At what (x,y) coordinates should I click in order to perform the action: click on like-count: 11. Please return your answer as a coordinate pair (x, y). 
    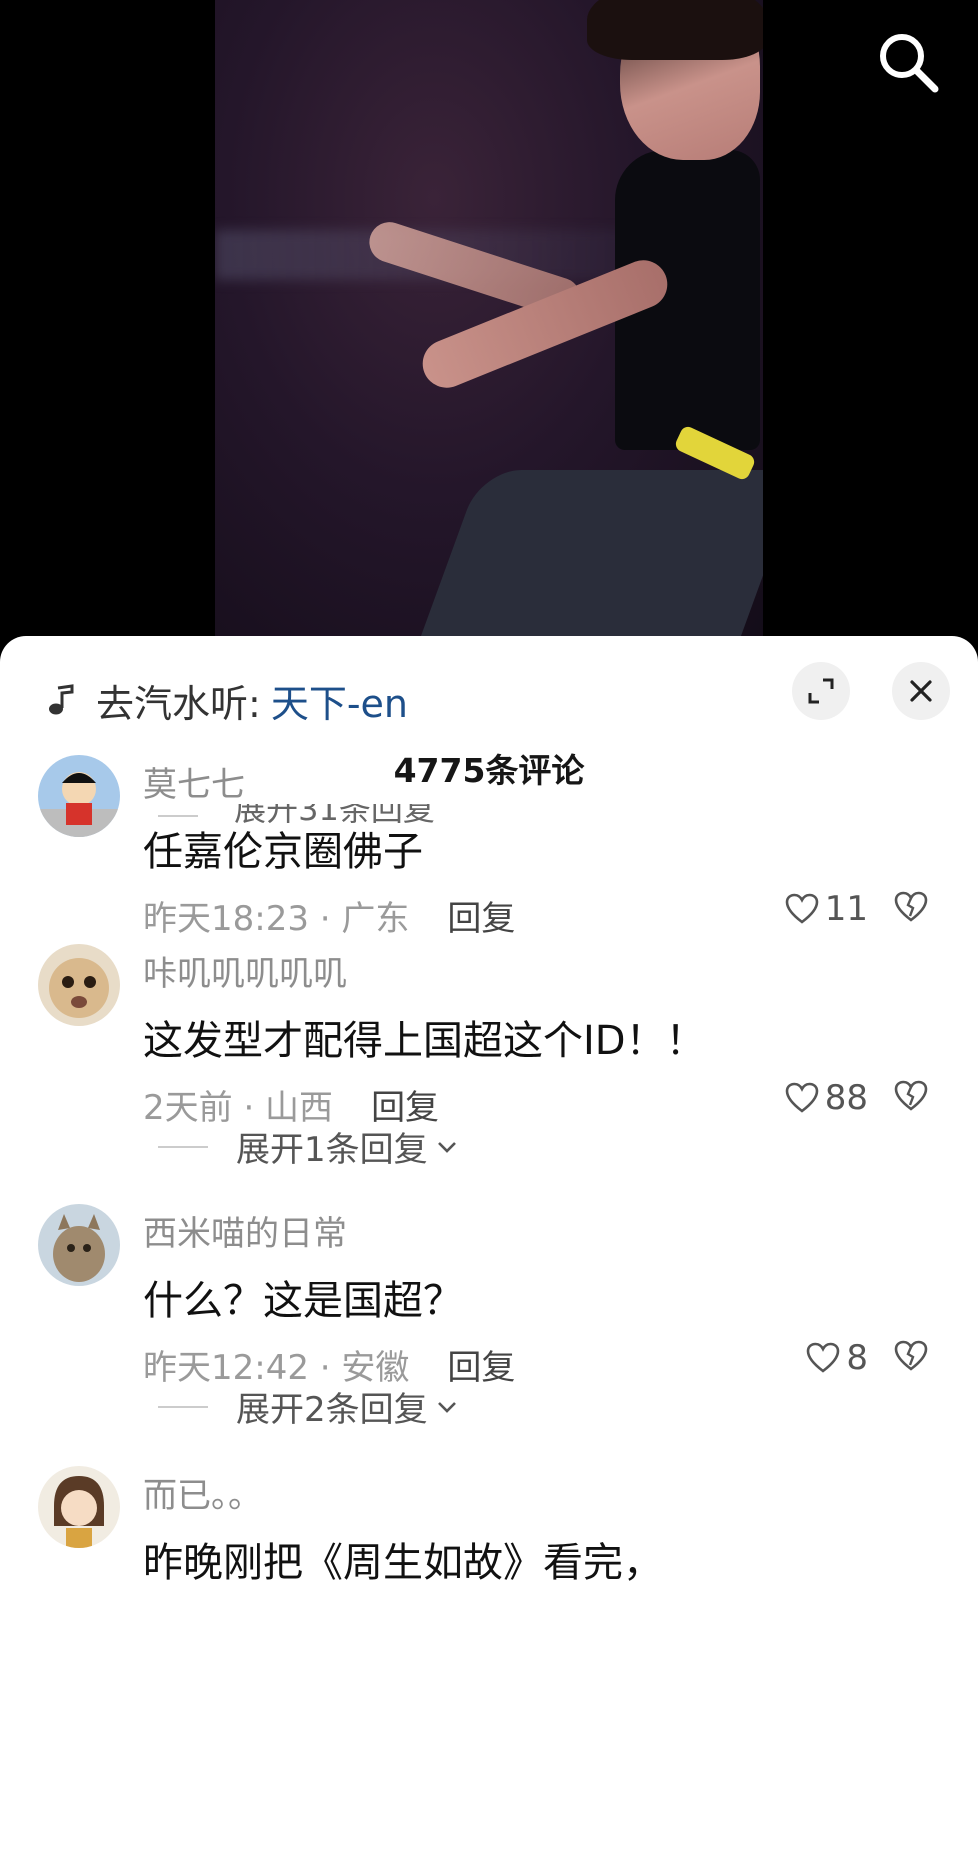
    Looking at the image, I should click on (846, 909).